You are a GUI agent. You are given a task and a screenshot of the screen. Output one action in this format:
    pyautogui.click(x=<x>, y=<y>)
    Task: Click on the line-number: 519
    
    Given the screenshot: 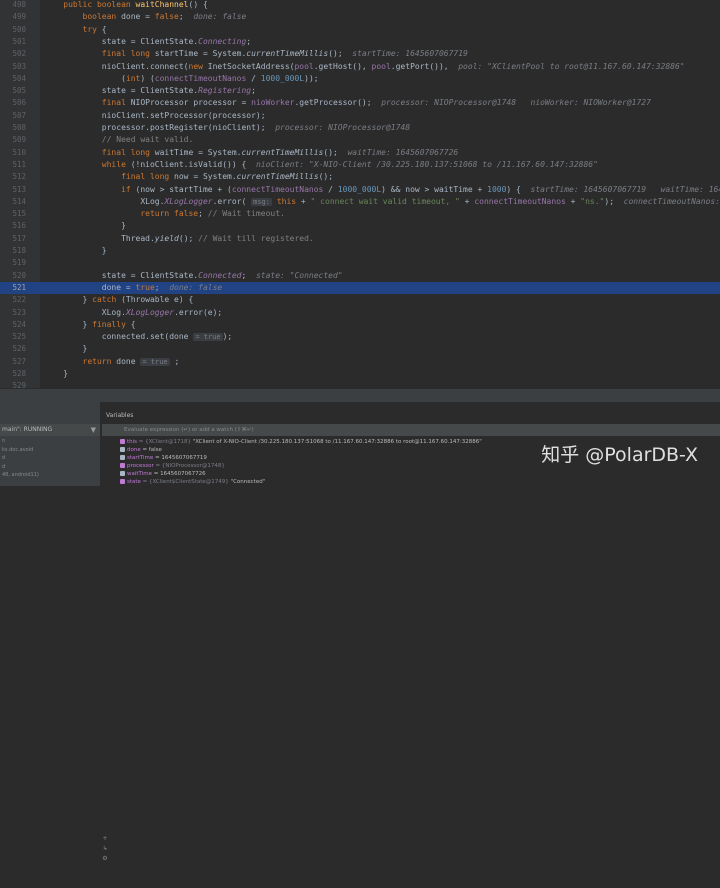 What is the action you would take?
    pyautogui.click(x=13, y=263)
    